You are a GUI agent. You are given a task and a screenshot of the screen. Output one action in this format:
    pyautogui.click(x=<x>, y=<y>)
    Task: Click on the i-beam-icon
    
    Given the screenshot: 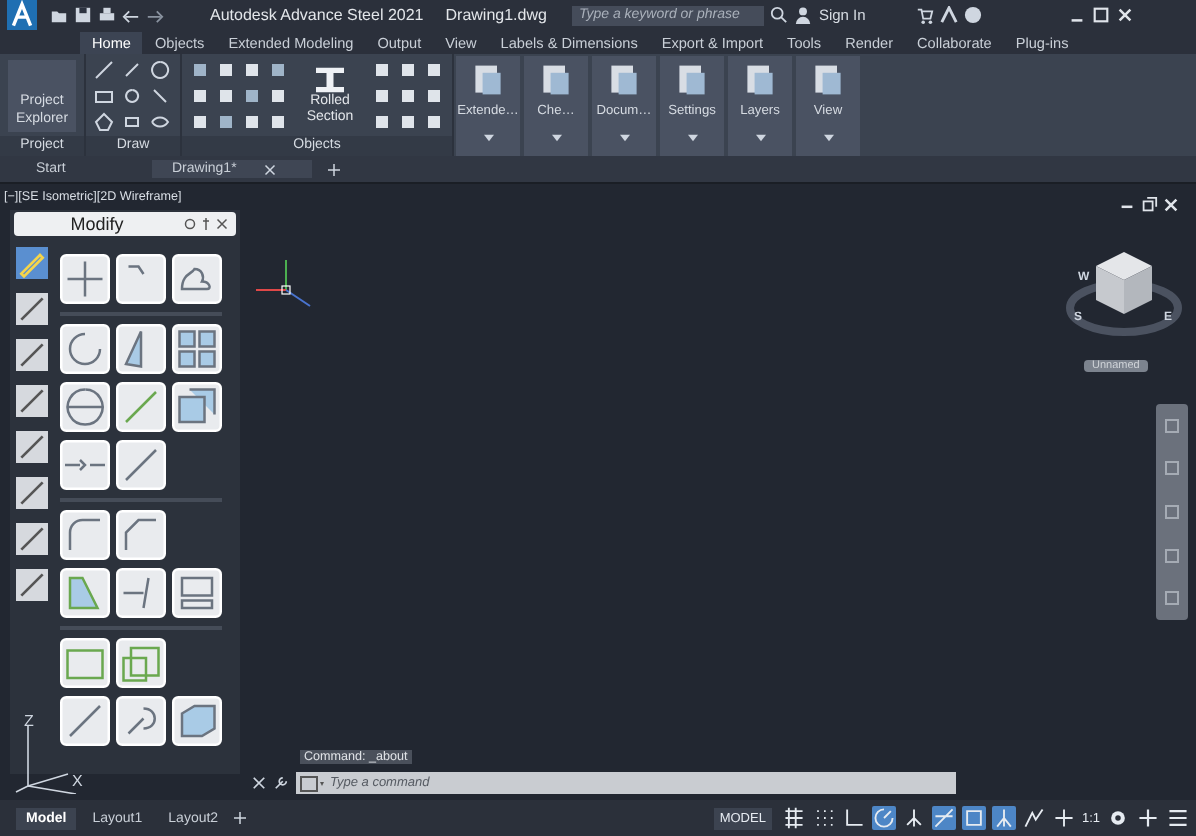 What is the action you would take?
    pyautogui.click(x=330, y=79)
    